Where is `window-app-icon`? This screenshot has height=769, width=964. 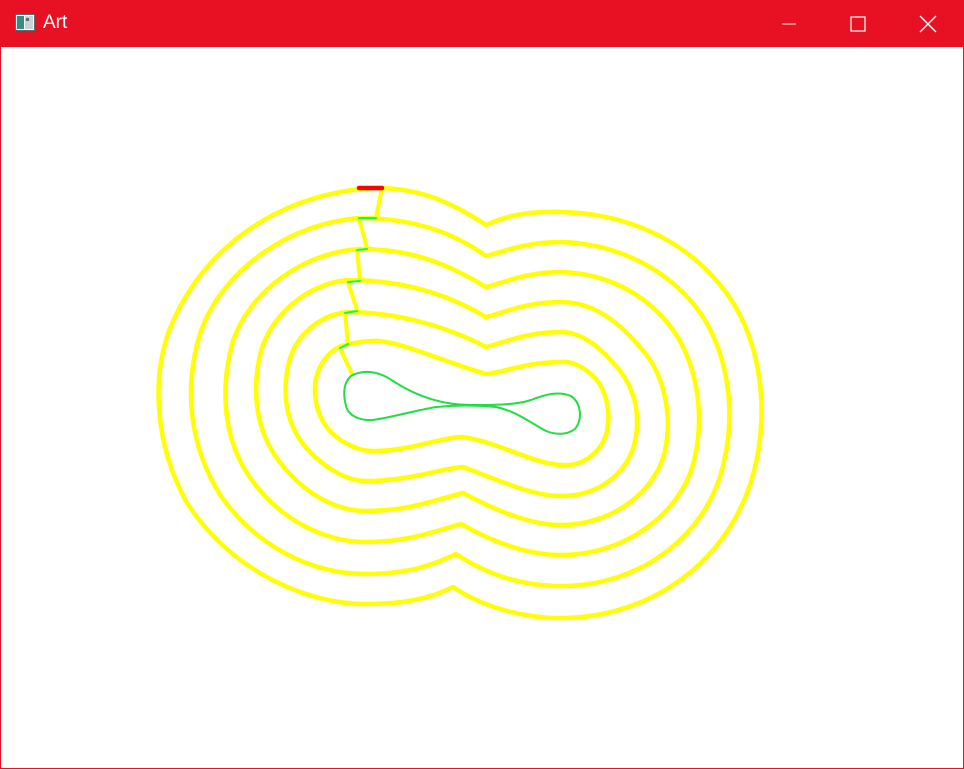
window-app-icon is located at coordinates (25, 22).